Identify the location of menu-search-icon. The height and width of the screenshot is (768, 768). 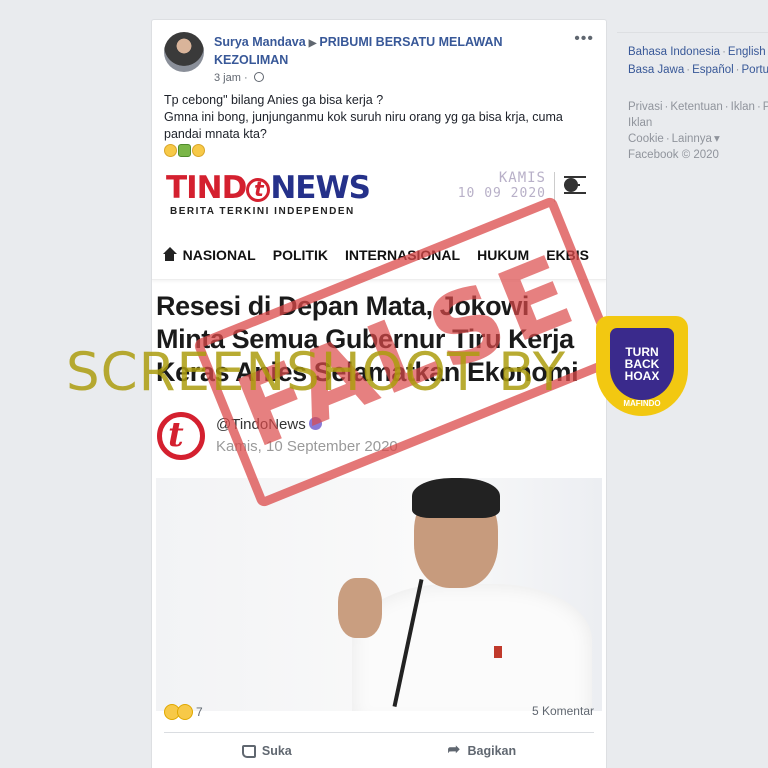
(579, 186).